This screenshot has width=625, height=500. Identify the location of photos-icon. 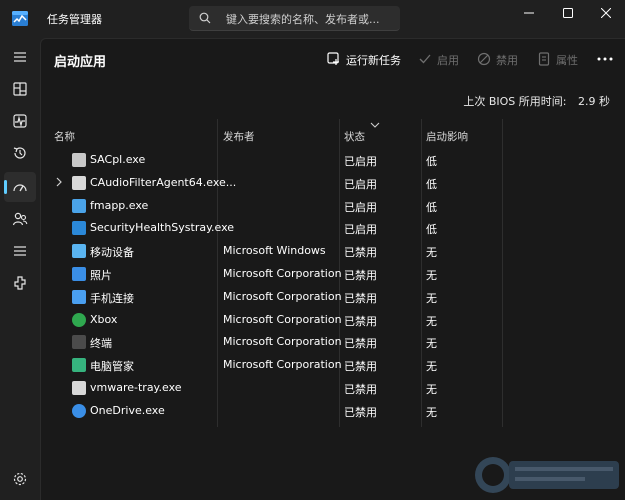
(79, 274).